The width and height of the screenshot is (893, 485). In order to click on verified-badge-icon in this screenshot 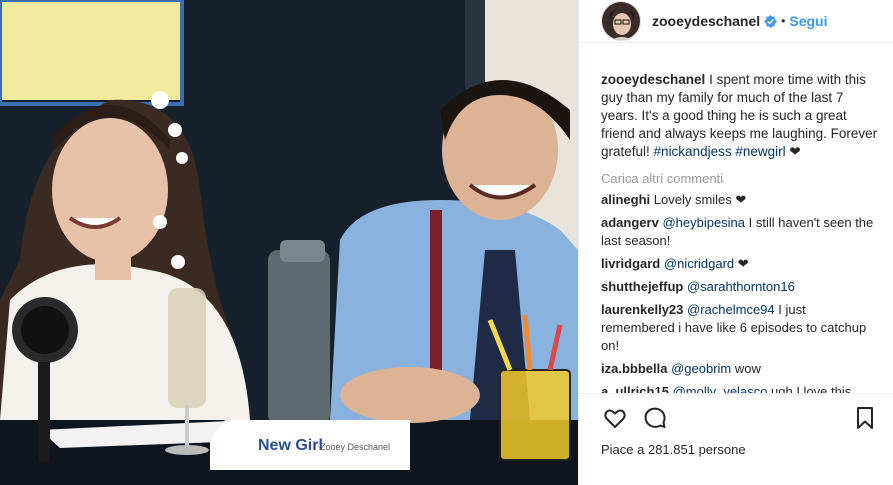, I will do `click(771, 21)`.